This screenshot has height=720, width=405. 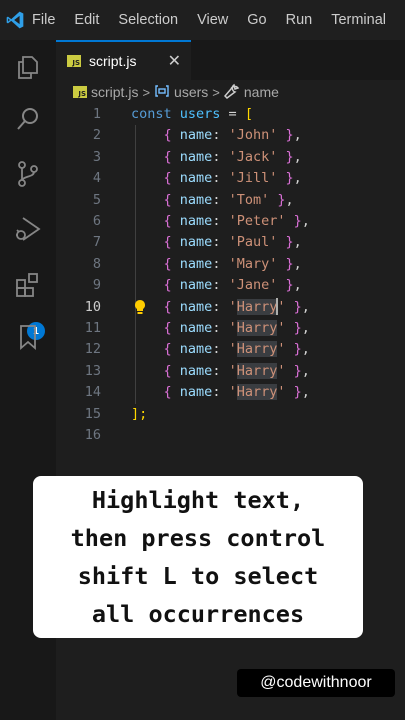 I want to click on menu-selection: Selection, so click(x=148, y=20).